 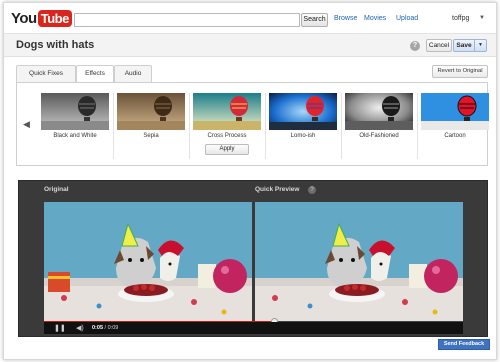 What do you see at coordinates (227, 136) in the screenshot?
I see `effect-label: Cross Process` at bounding box center [227, 136].